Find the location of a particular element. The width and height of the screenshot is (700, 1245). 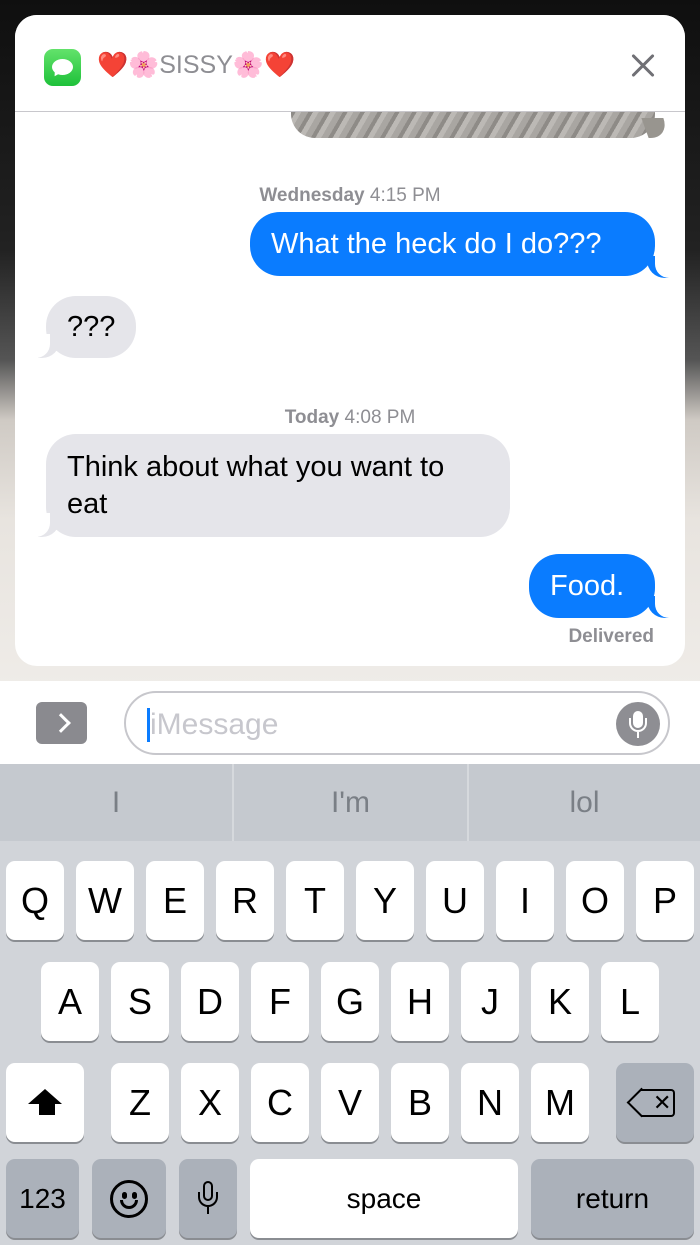

key-r: R is located at coordinates (245, 900).